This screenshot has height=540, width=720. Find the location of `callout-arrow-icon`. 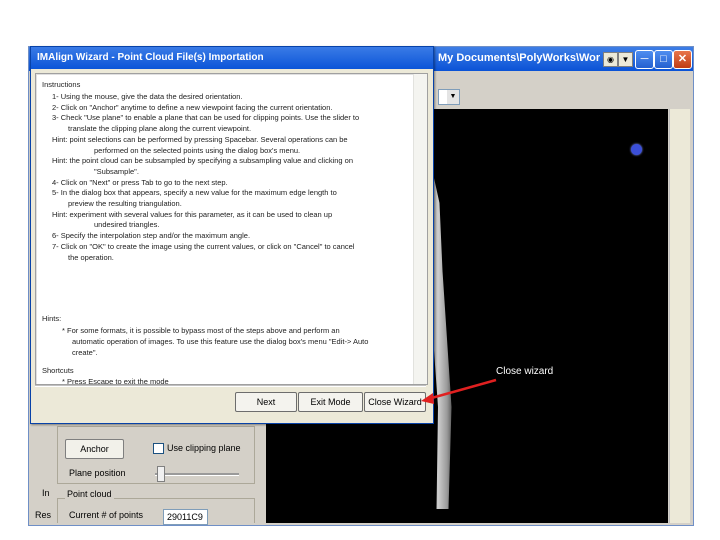

callout-arrow-icon is located at coordinates (459, 391).